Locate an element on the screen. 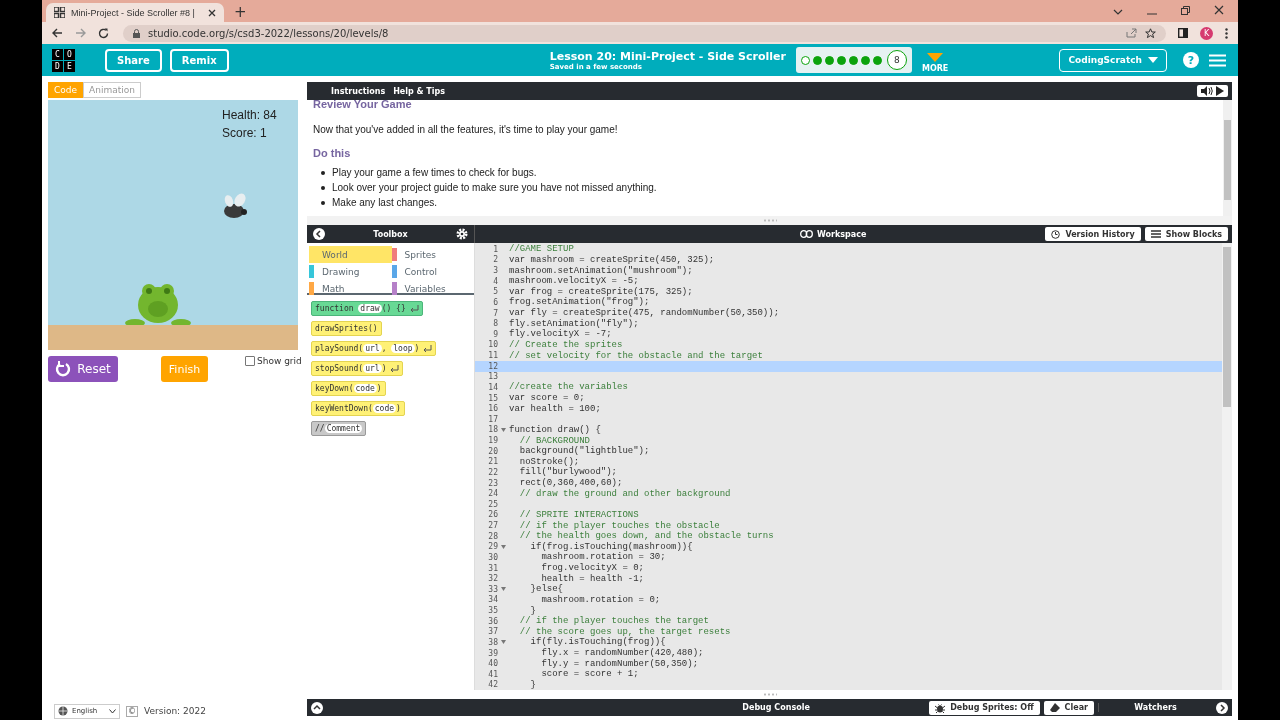 Image resolution: width=1280 pixels, height=720 pixels. tab-title: Mini-Project - Side Scroller #8 | is located at coordinates (133, 12).